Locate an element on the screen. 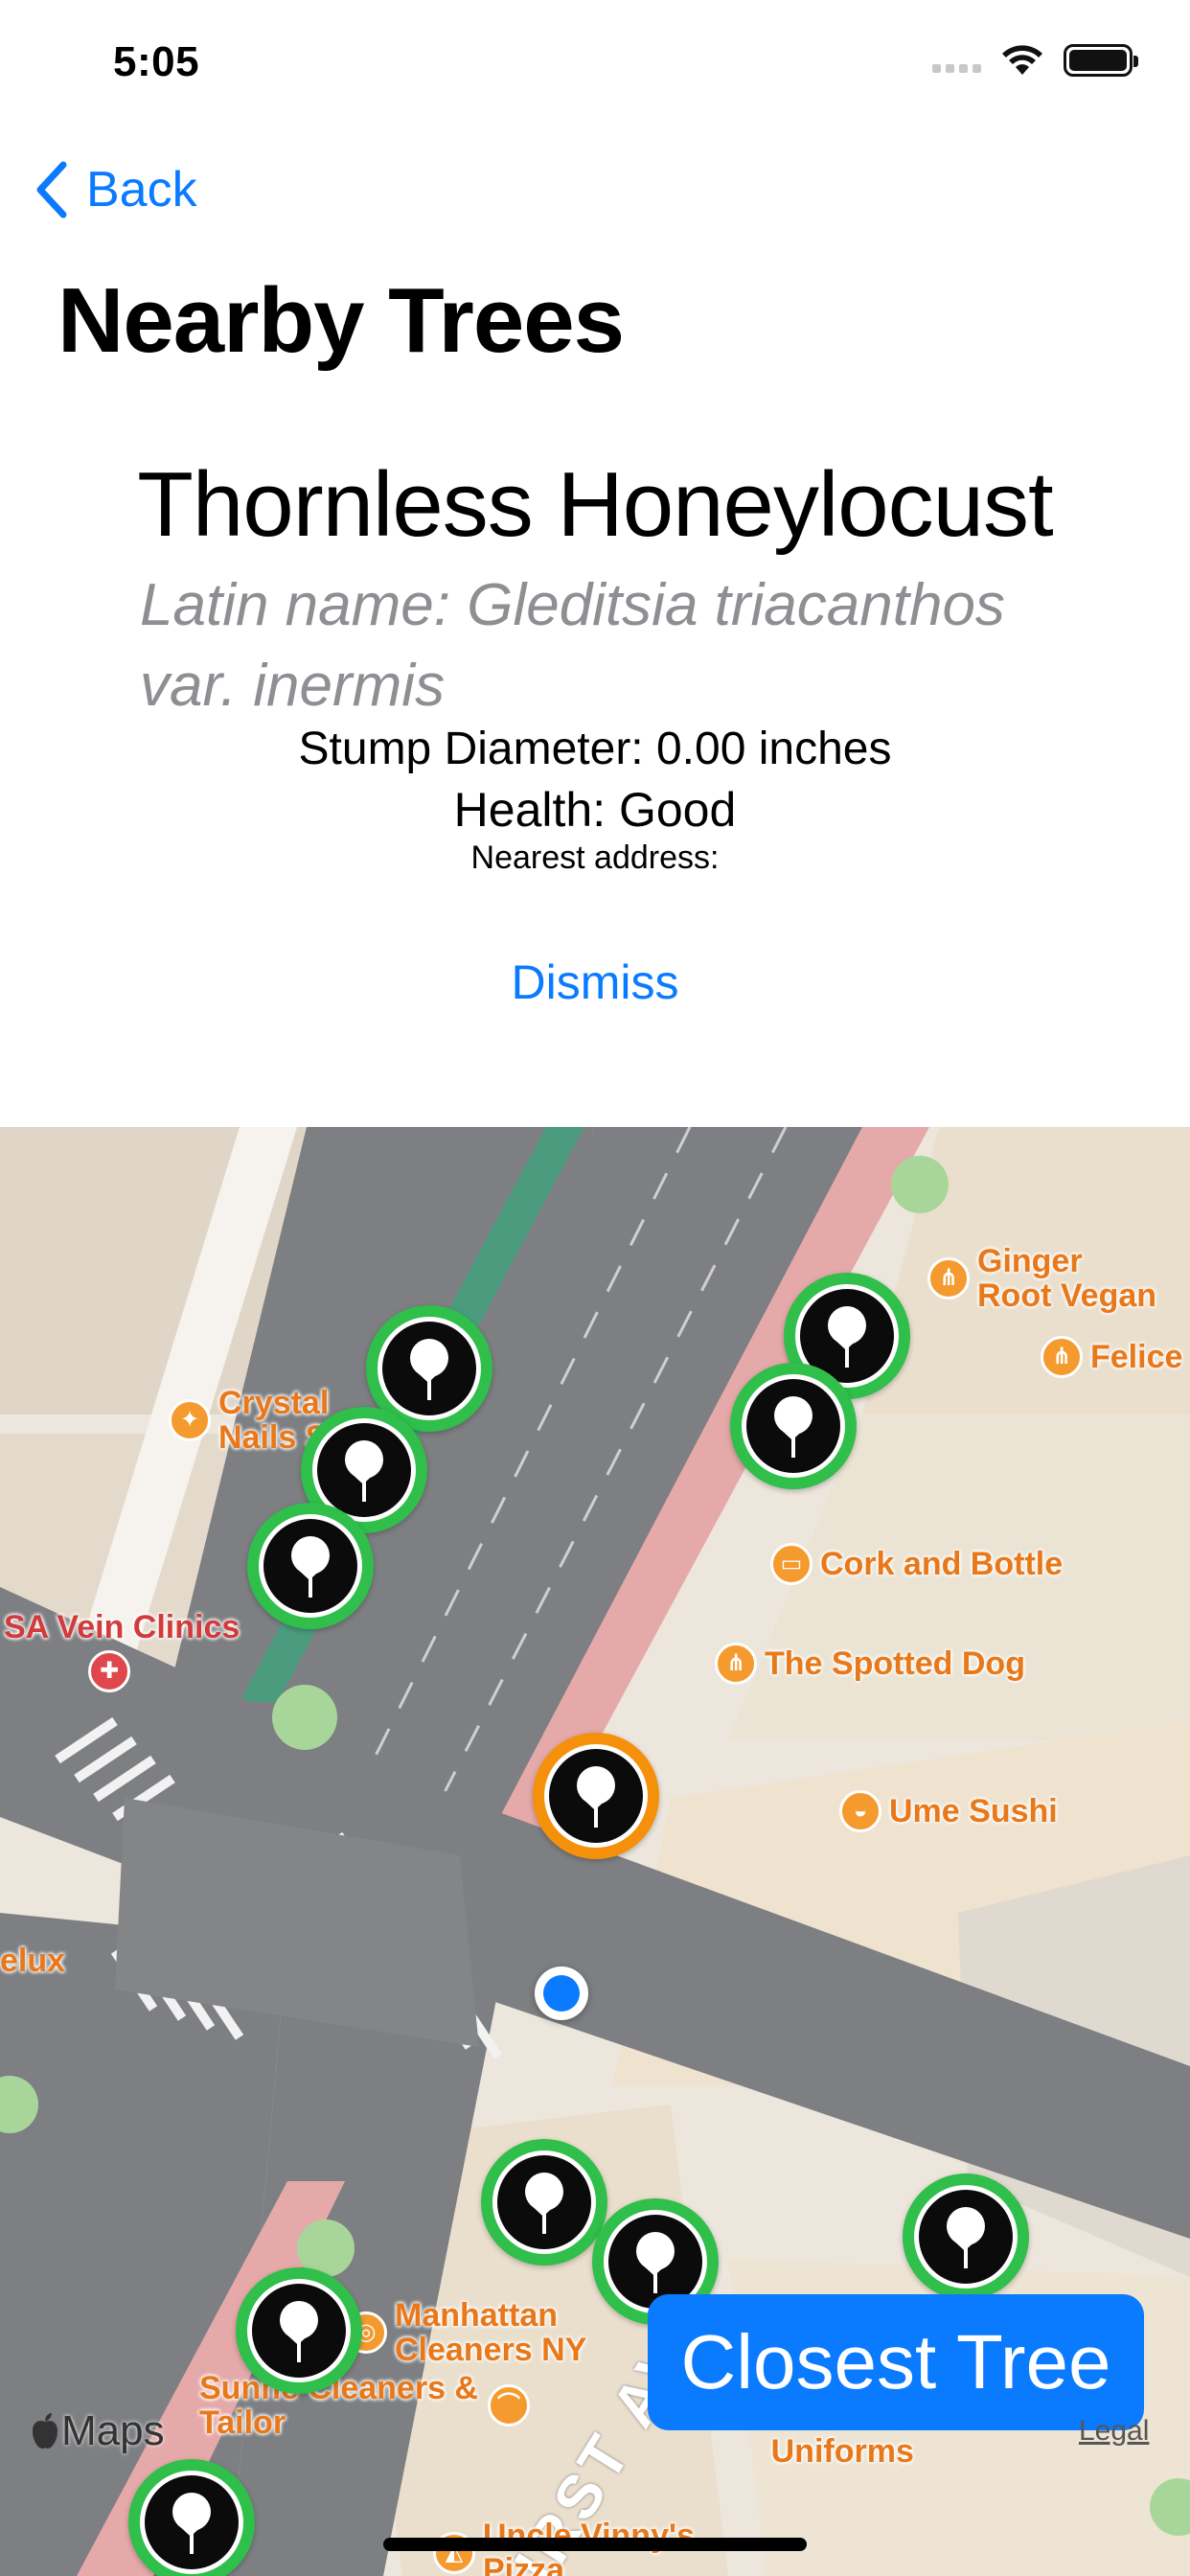  back-label: Back is located at coordinates (141, 190).